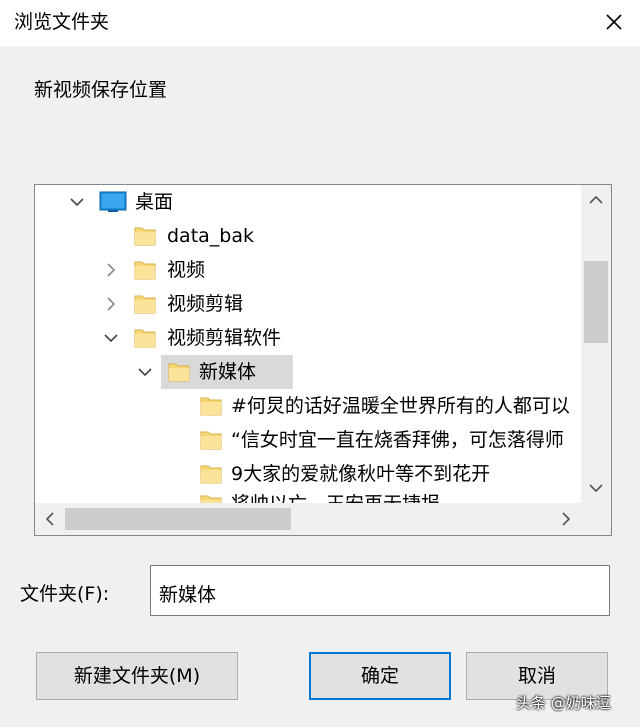  I want to click on scroll-down-button, so click(596, 488).